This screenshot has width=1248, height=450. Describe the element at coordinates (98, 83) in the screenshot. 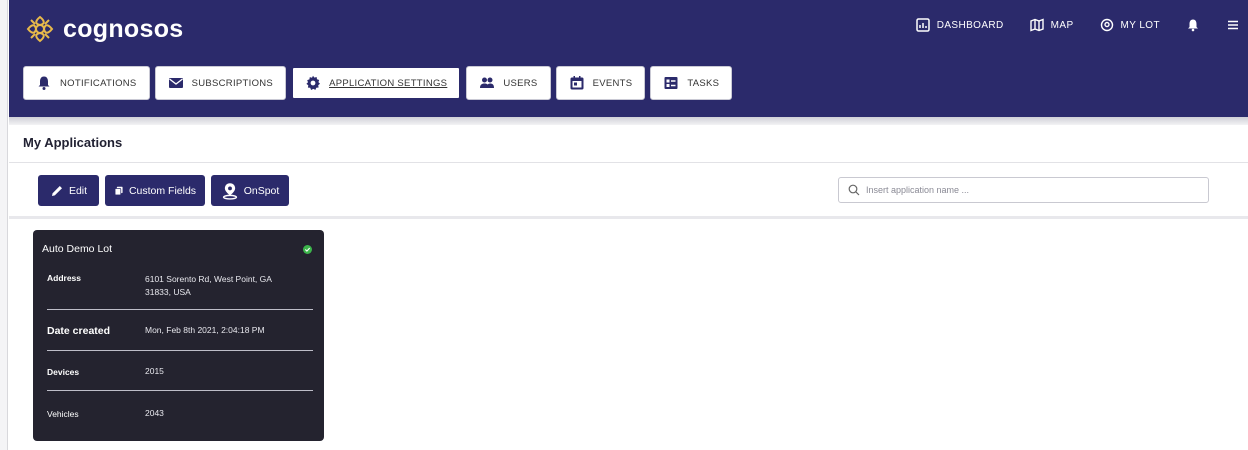

I see `tab-notifications-label: NOTIFICATIONS` at that location.